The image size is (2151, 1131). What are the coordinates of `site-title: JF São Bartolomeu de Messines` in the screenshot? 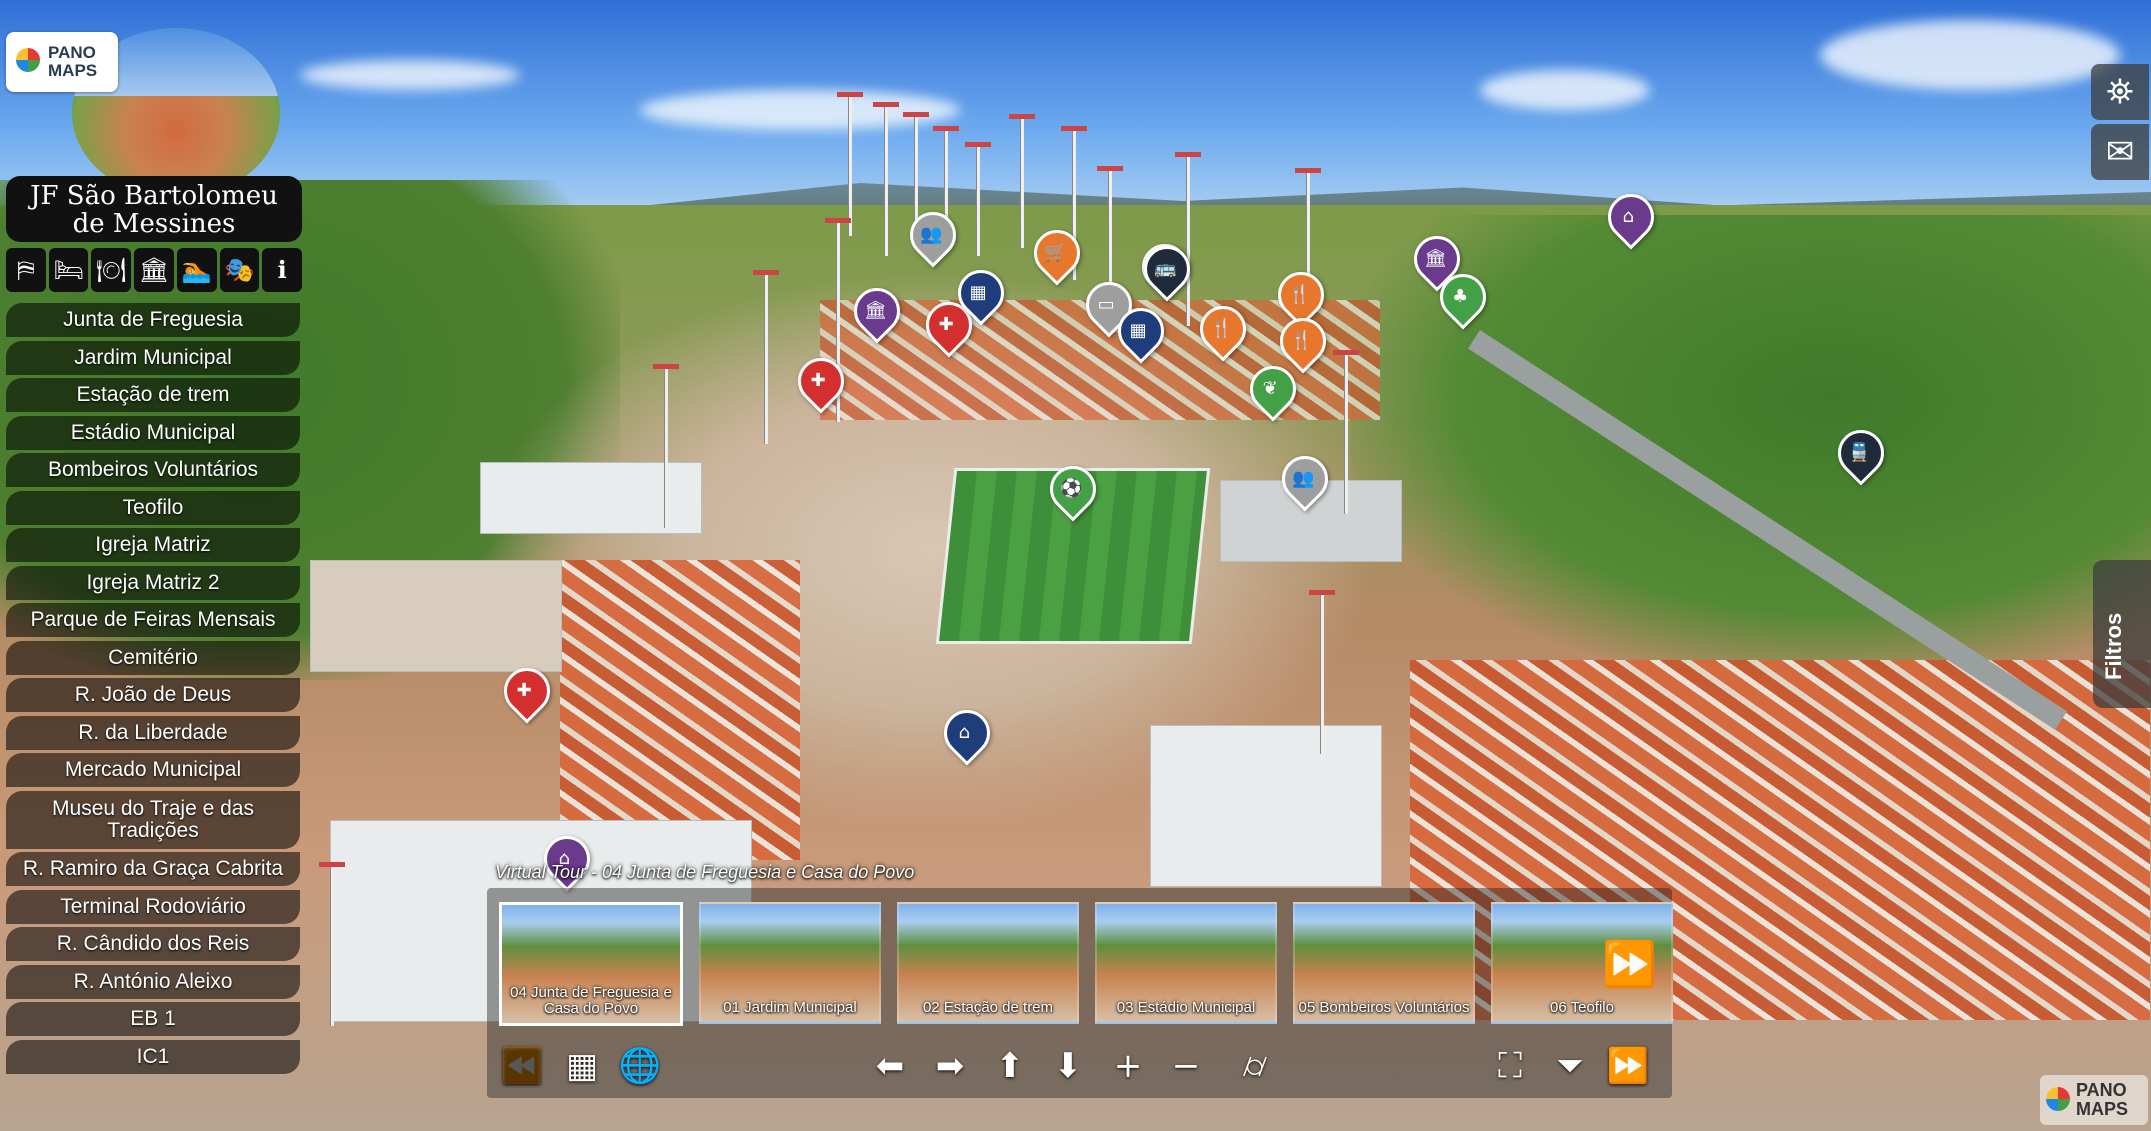 It's located at (154, 209).